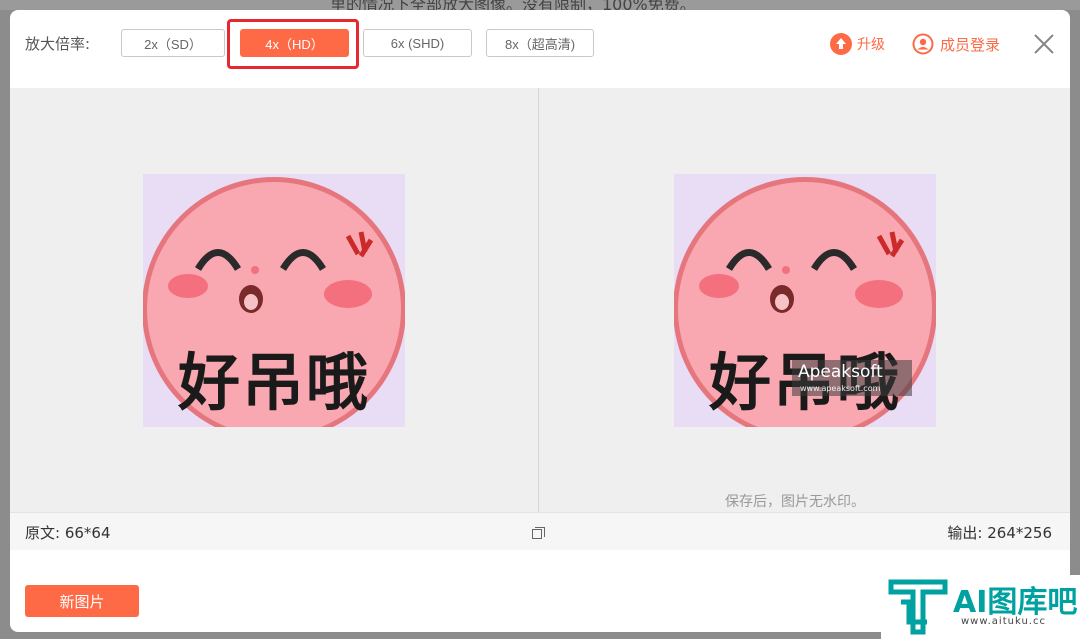 This screenshot has width=1080, height=639. I want to click on user-icon, so click(923, 44).